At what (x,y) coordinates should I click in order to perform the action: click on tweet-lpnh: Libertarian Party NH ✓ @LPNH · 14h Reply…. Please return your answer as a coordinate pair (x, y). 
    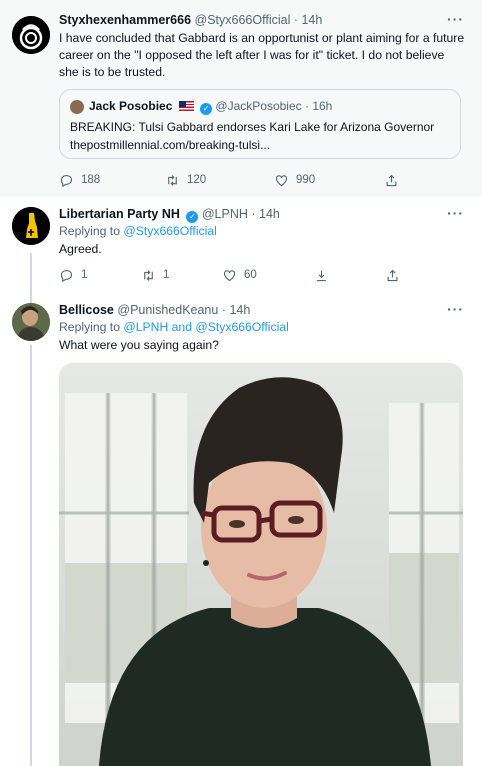
    Looking at the image, I should click on (241, 245).